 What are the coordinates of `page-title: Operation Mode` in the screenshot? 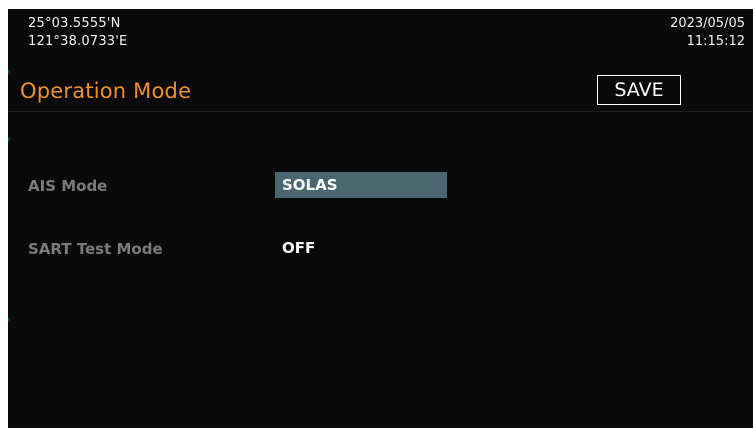 It's located at (106, 91).